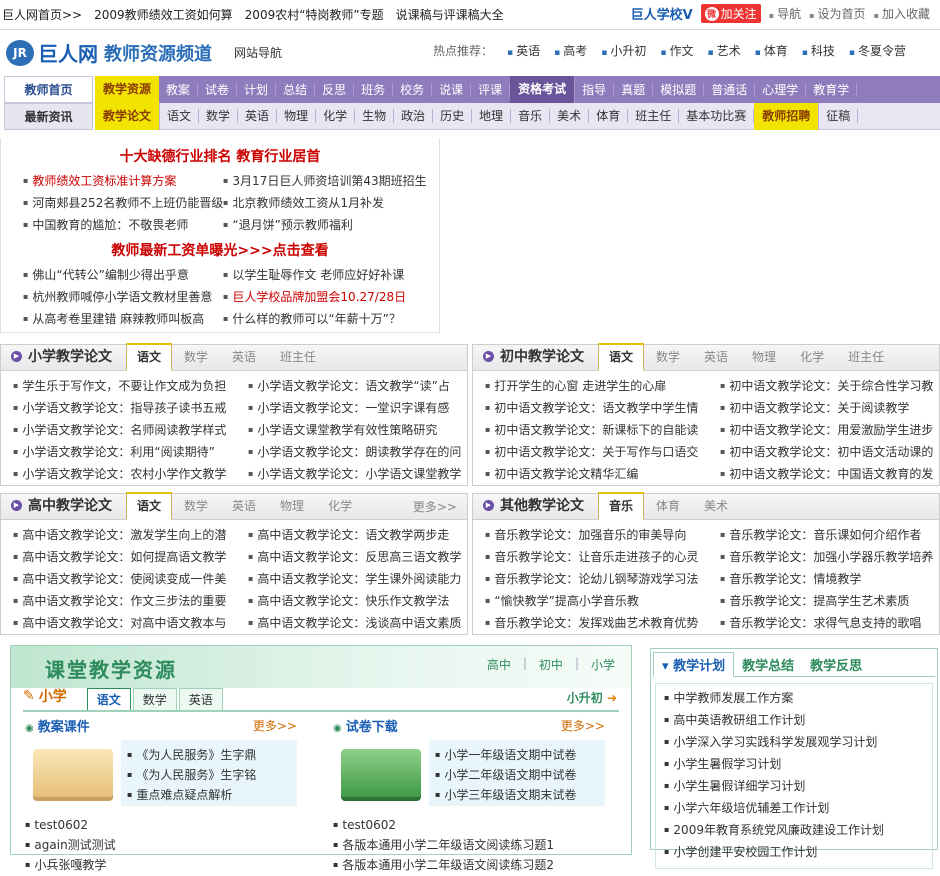 This screenshot has height=876, width=940. Describe the element at coordinates (179, 89) in the screenshot. I see `menu-item: 教案` at that location.